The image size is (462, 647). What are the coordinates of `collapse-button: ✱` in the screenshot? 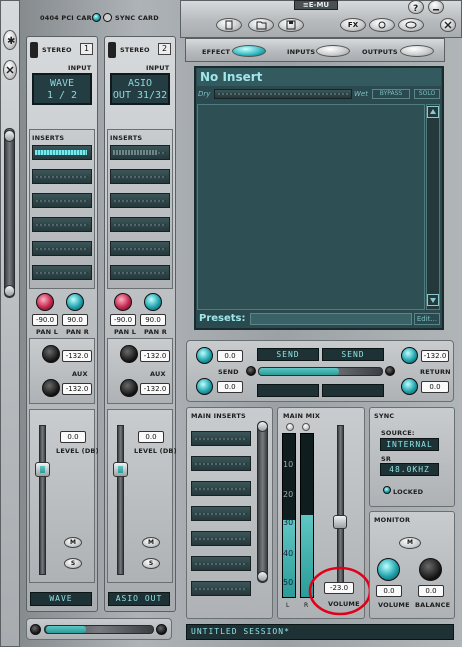 It's located at (10, 40).